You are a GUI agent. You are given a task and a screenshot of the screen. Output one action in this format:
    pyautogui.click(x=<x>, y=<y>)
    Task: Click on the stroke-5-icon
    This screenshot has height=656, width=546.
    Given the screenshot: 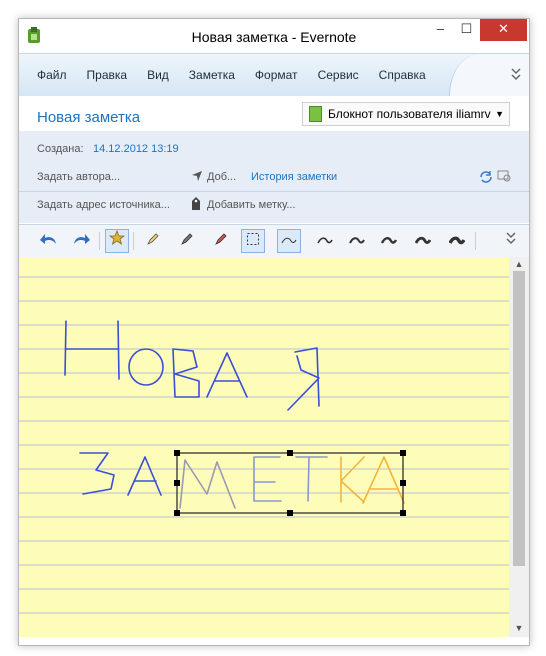 What is the action you would take?
    pyautogui.click(x=423, y=241)
    